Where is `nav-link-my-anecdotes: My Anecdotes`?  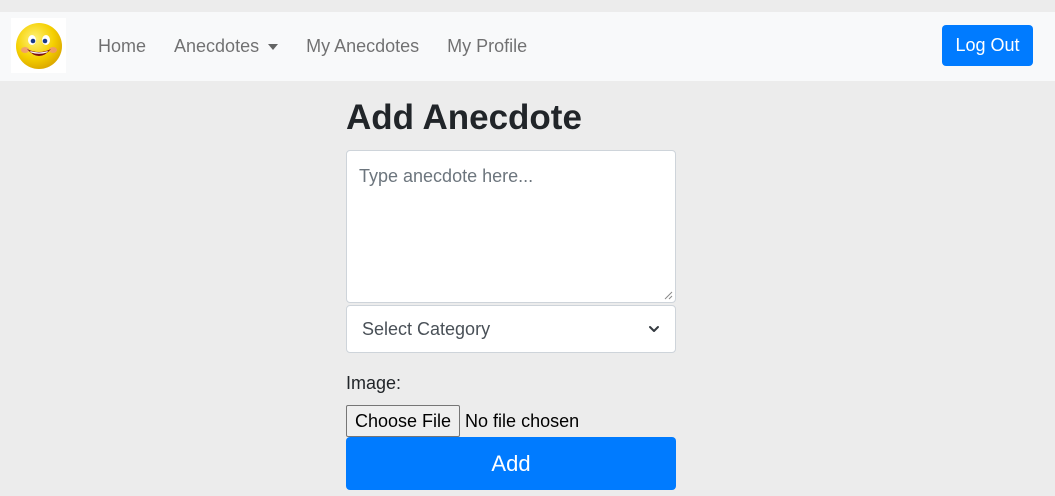
nav-link-my-anecdotes: My Anecdotes is located at coordinates (362, 46).